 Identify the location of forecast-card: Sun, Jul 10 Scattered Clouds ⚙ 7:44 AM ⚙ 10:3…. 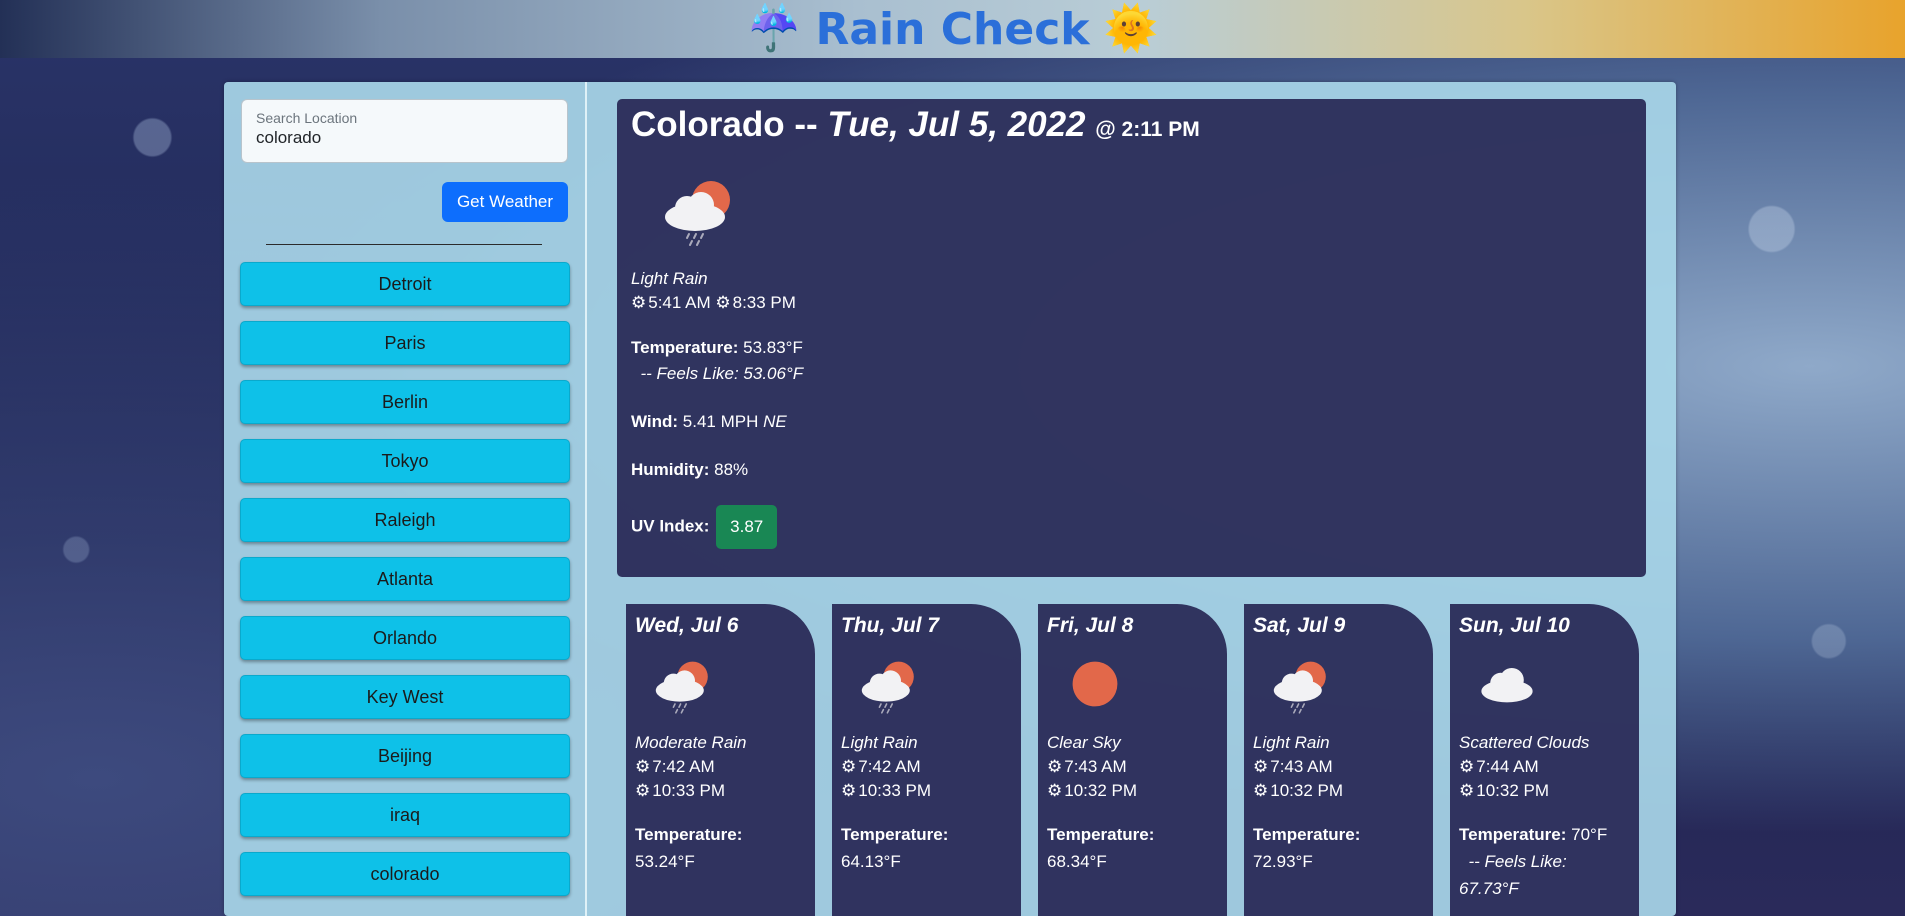
(1544, 760).